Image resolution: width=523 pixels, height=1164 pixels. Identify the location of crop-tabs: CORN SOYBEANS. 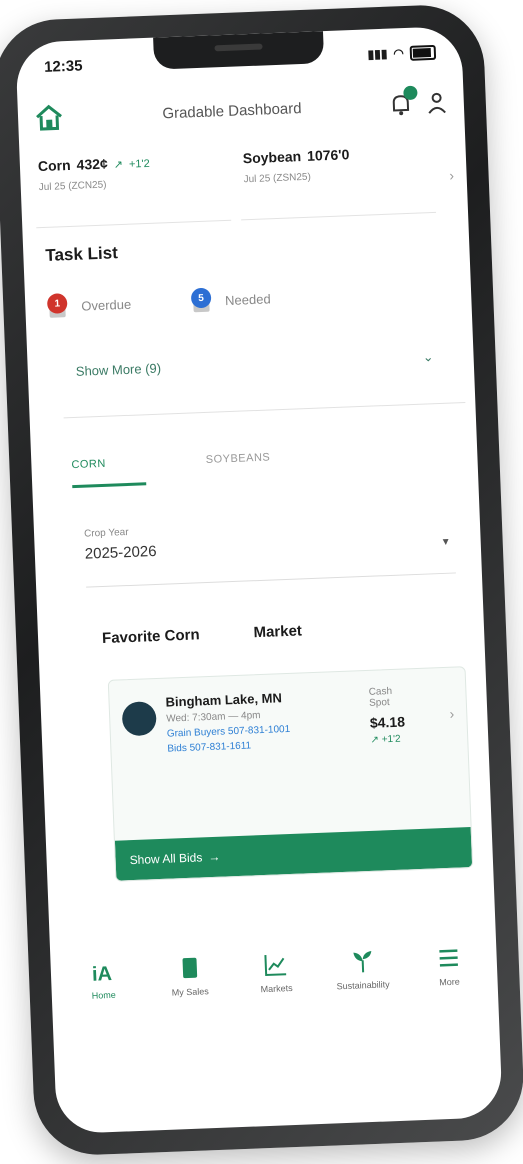
(264, 466).